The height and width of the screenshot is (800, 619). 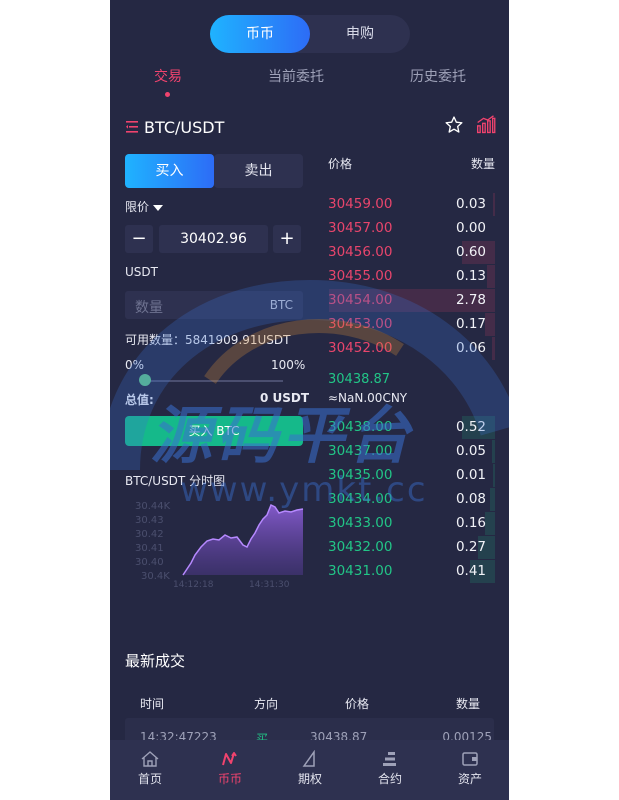 What do you see at coordinates (467, 704) in the screenshot?
I see `recent-header-qty: 数量` at bounding box center [467, 704].